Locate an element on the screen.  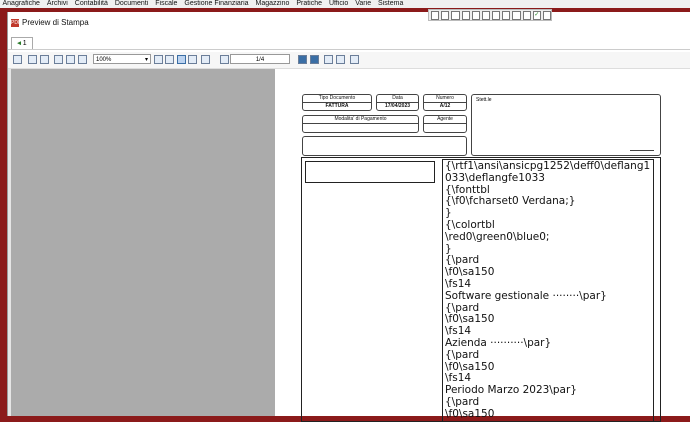
agente-label: Agente is located at coordinates (445, 120).